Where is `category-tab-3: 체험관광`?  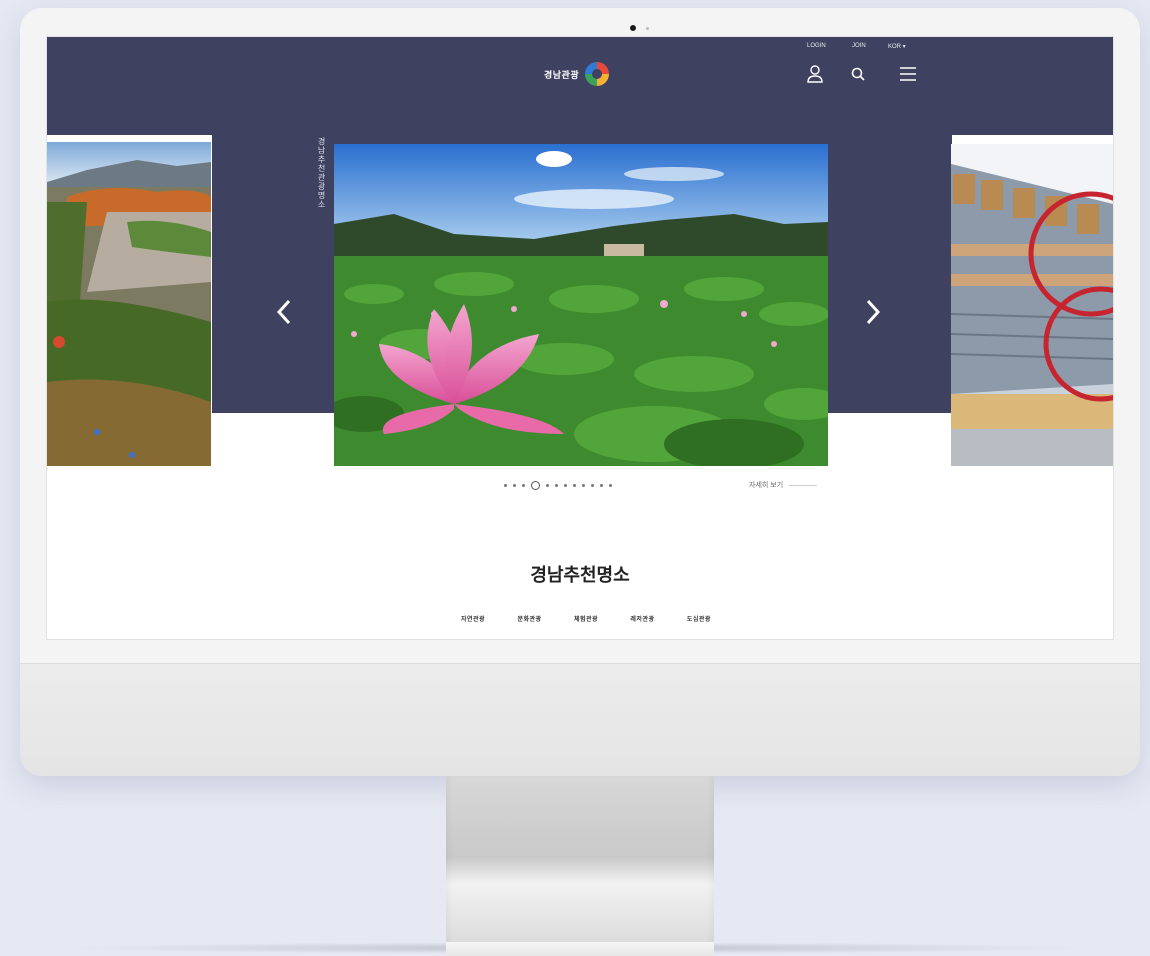
category-tab-3: 체험관광 is located at coordinates (586, 618).